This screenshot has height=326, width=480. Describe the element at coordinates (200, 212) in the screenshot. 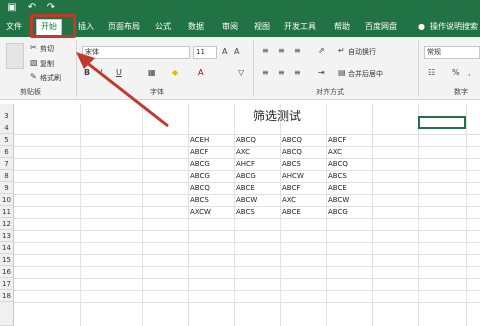

I see `table-cell: AXCW` at that location.